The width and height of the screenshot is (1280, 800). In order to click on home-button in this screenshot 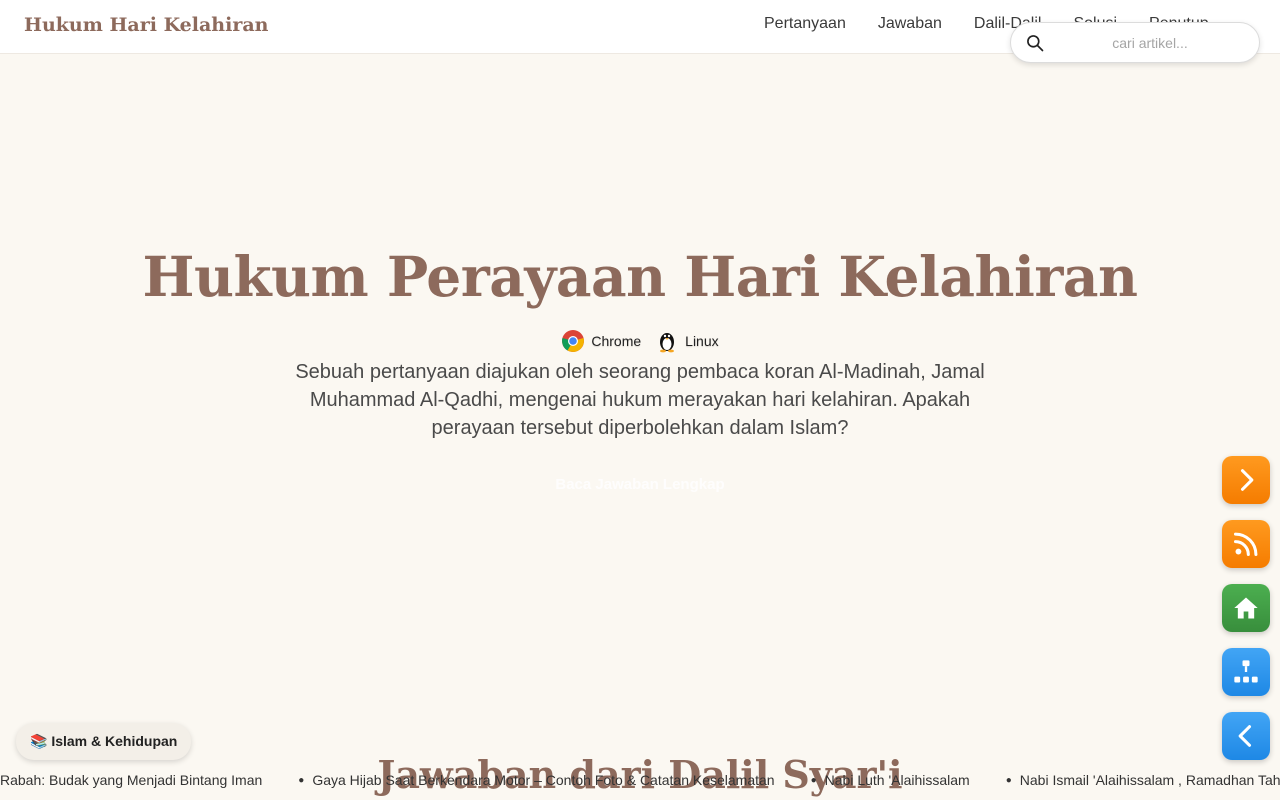, I will do `click(1246, 608)`.